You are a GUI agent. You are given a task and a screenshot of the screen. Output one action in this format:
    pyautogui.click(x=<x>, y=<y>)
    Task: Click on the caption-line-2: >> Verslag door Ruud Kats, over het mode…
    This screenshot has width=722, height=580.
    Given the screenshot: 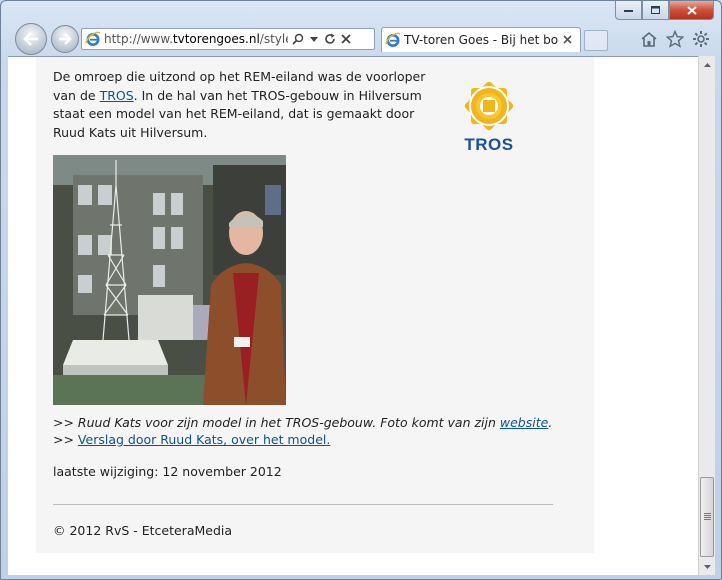 What is the action you would take?
    pyautogui.click(x=313, y=439)
    